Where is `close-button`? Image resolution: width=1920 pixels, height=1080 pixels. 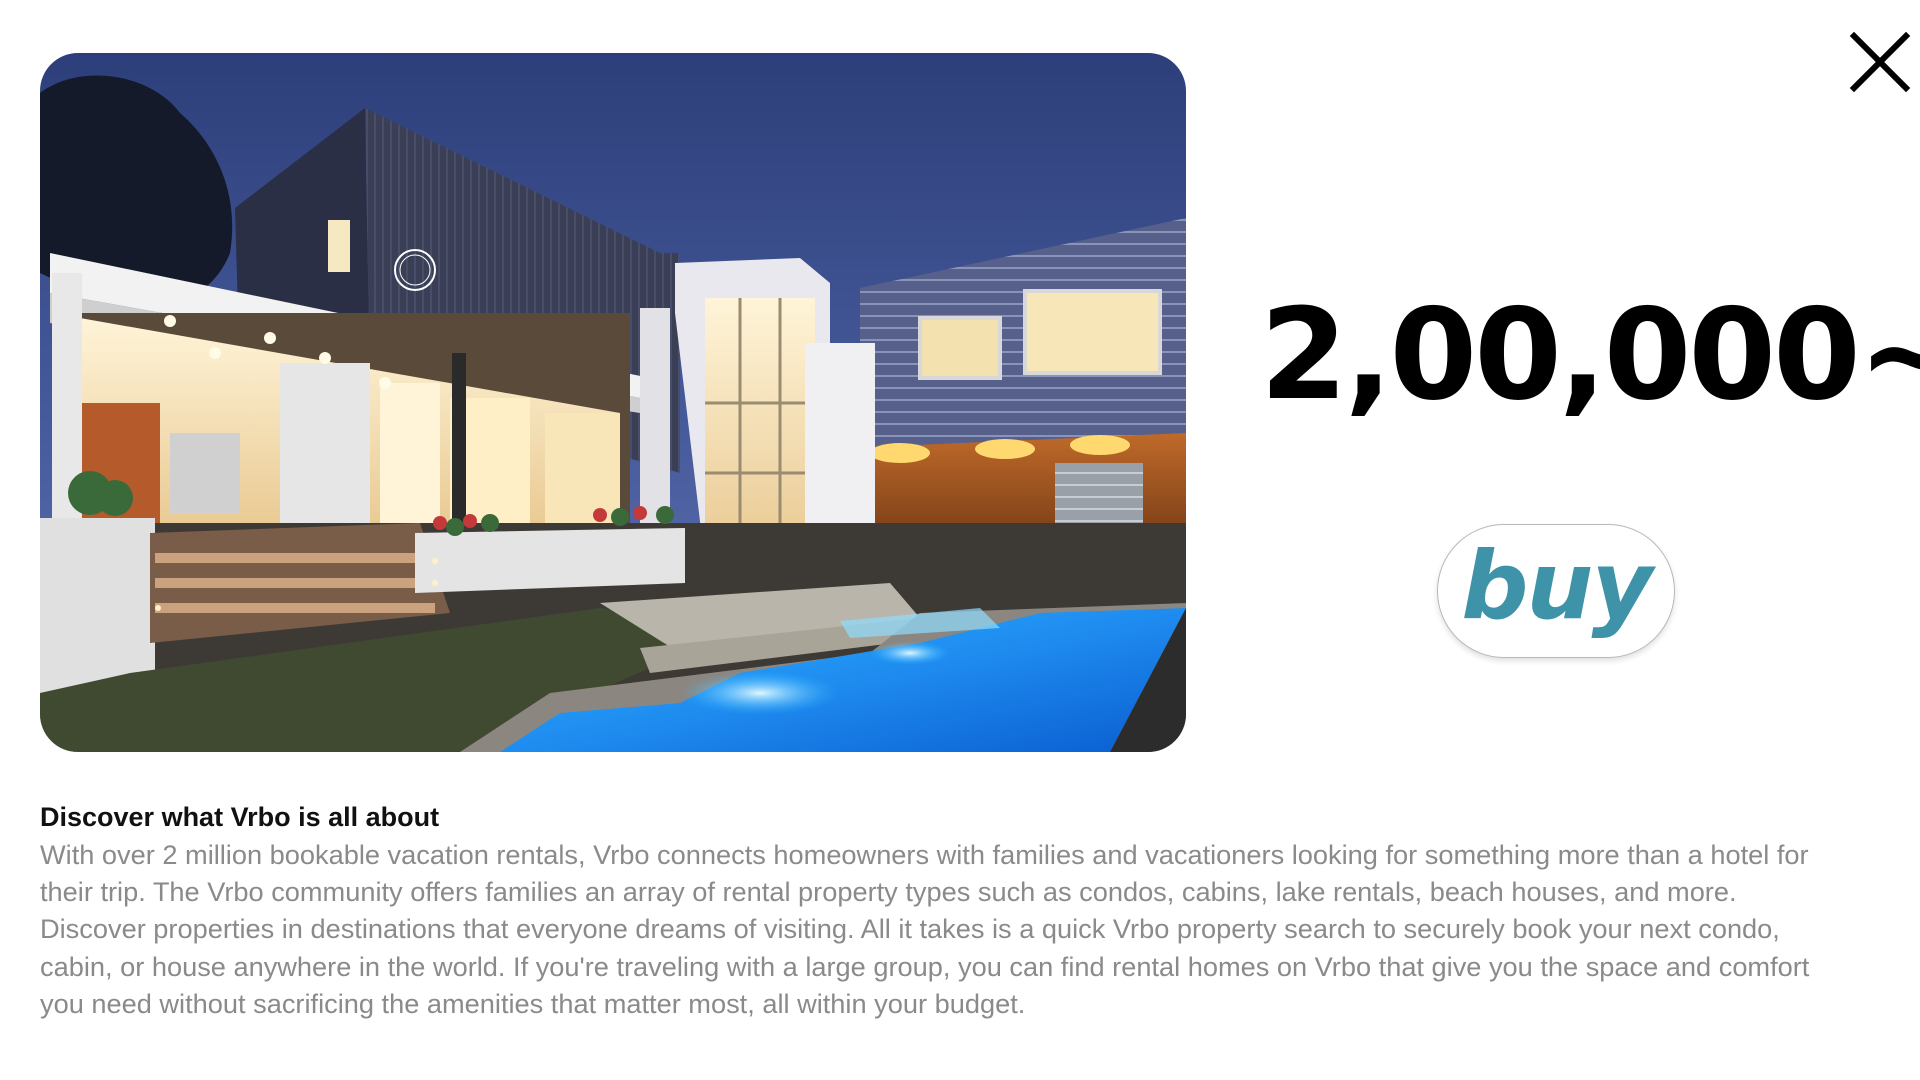 close-button is located at coordinates (1880, 62).